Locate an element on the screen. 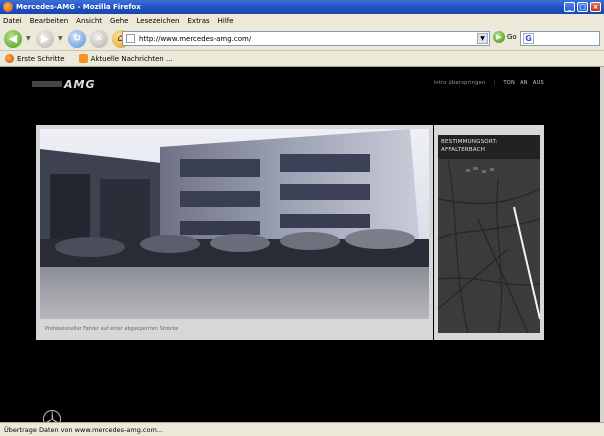 This screenshot has height=436, width=604. forward-button: ▶ is located at coordinates (45, 38).